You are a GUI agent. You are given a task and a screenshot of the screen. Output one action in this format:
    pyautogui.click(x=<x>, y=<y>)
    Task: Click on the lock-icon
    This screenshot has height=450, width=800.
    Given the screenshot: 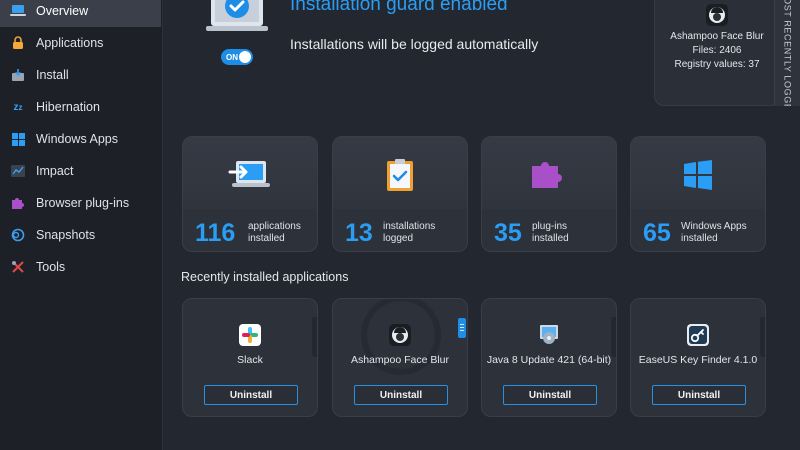 What is the action you would take?
    pyautogui.click(x=18, y=43)
    